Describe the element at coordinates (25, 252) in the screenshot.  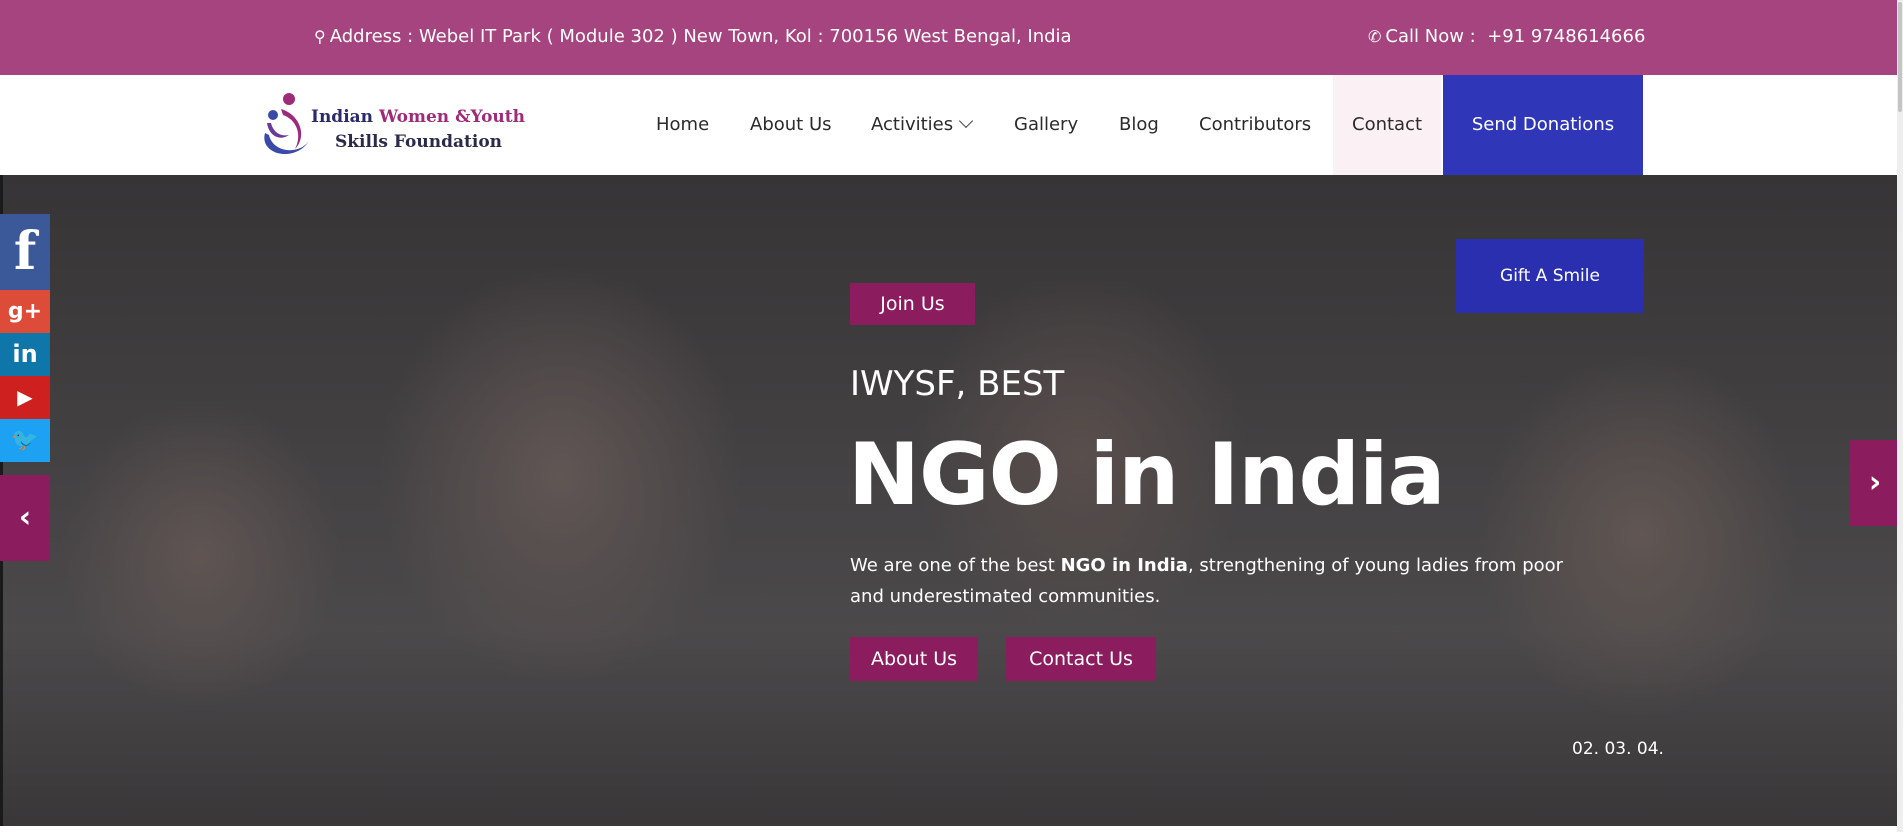
I see `facebook-icon: f` at that location.